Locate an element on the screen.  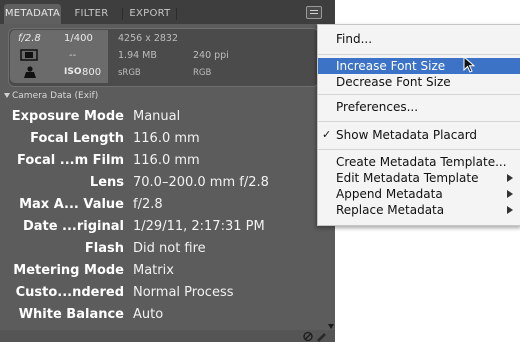
row-label: Focal ...m Film is located at coordinates (70, 160).